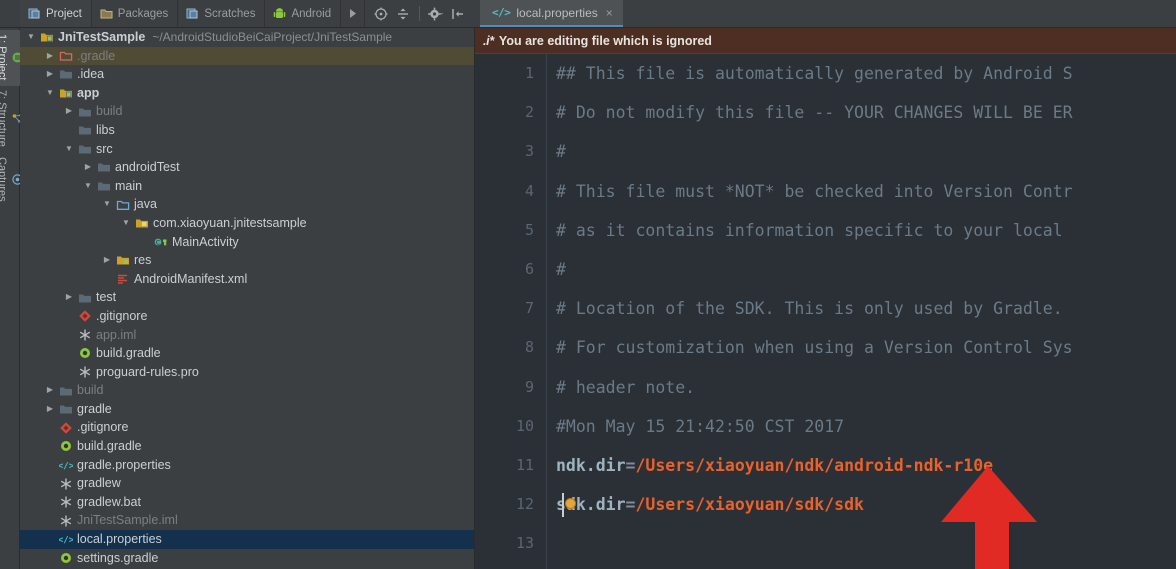  Describe the element at coordinates (247, 539) in the screenshot. I see `tree-row: ▶</> local.properties` at that location.